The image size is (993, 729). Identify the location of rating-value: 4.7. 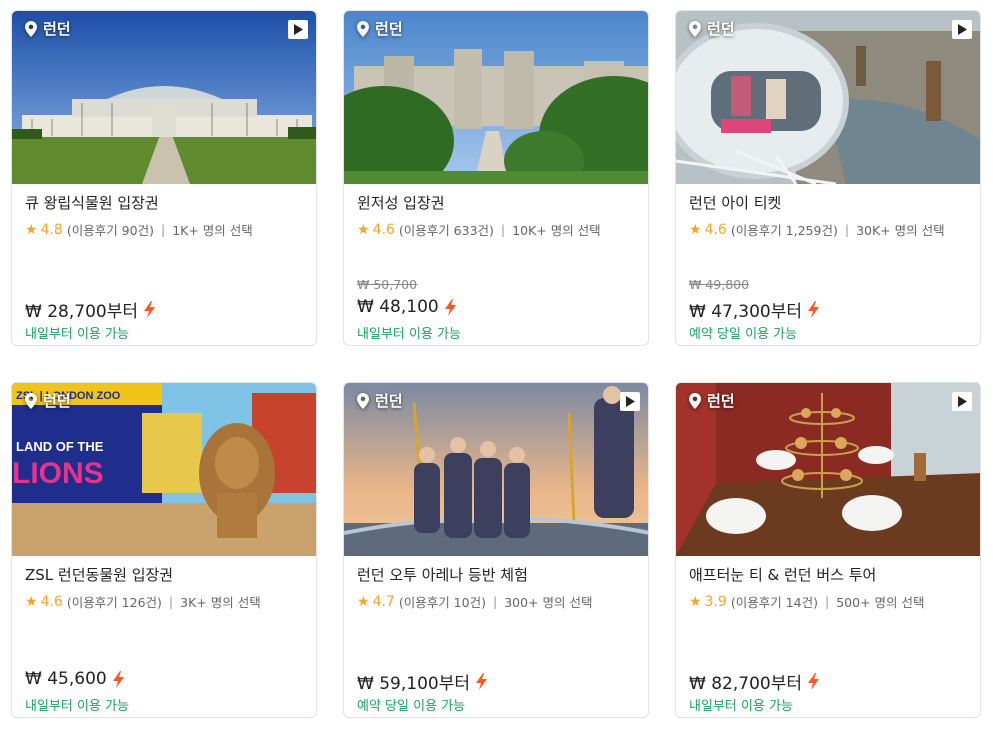
(383, 601).